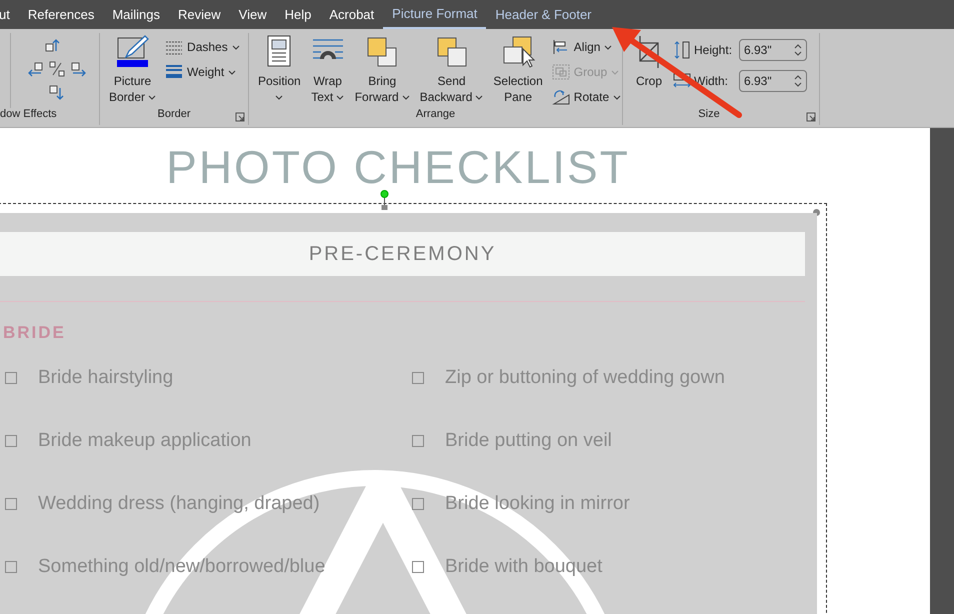  What do you see at coordinates (561, 72) in the screenshot?
I see `group-icon` at bounding box center [561, 72].